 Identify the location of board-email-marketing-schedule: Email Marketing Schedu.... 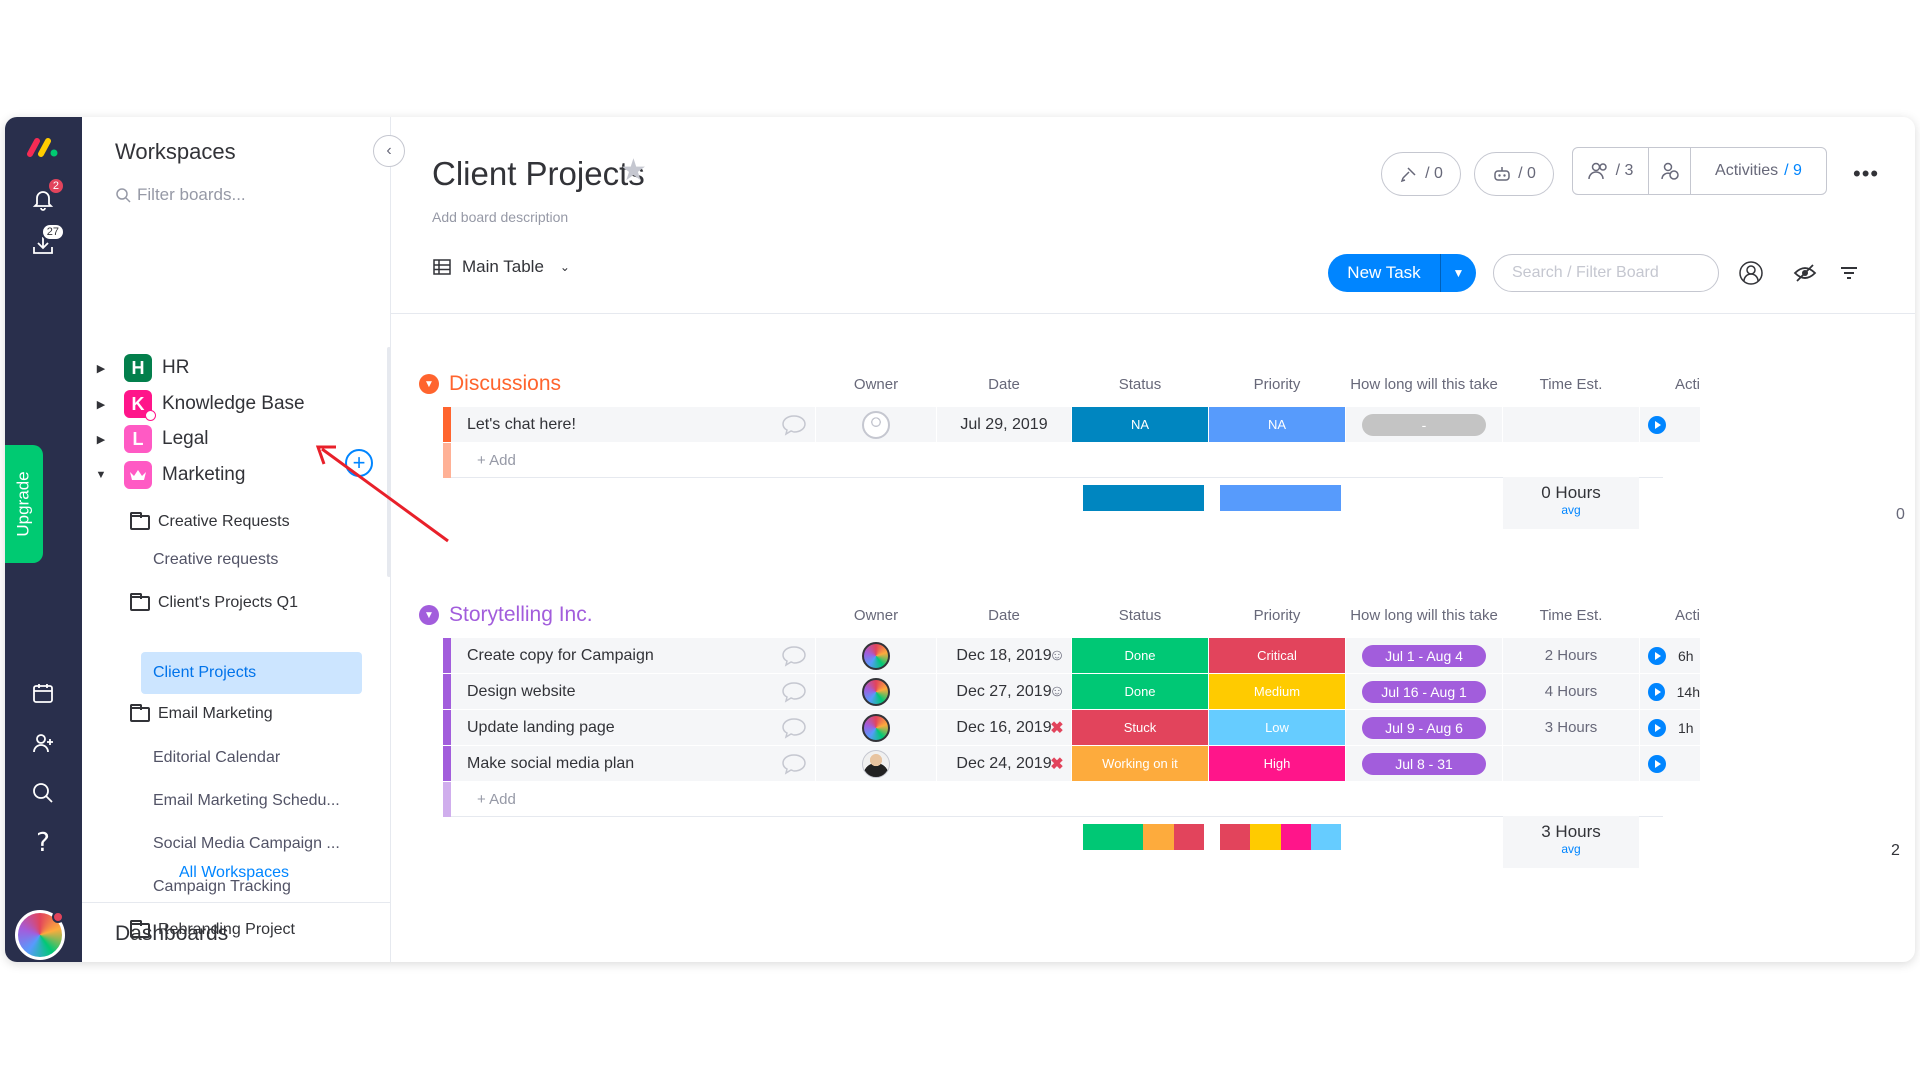
(246, 801).